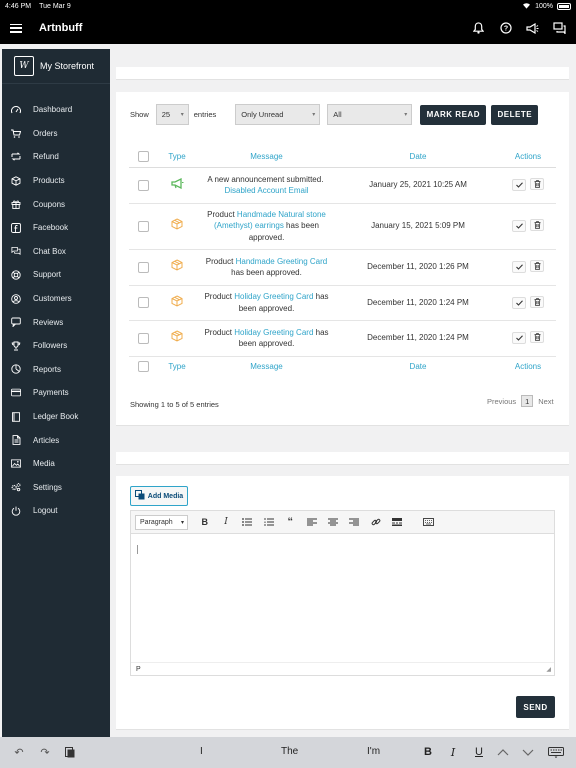 This screenshot has height=768, width=576. What do you see at coordinates (453, 752) in the screenshot?
I see `kb-italic-button: I` at bounding box center [453, 752].